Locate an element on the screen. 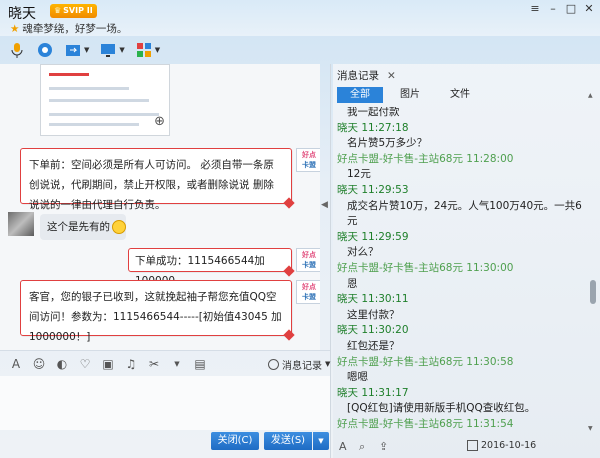  message-input is located at coordinates (165, 403).